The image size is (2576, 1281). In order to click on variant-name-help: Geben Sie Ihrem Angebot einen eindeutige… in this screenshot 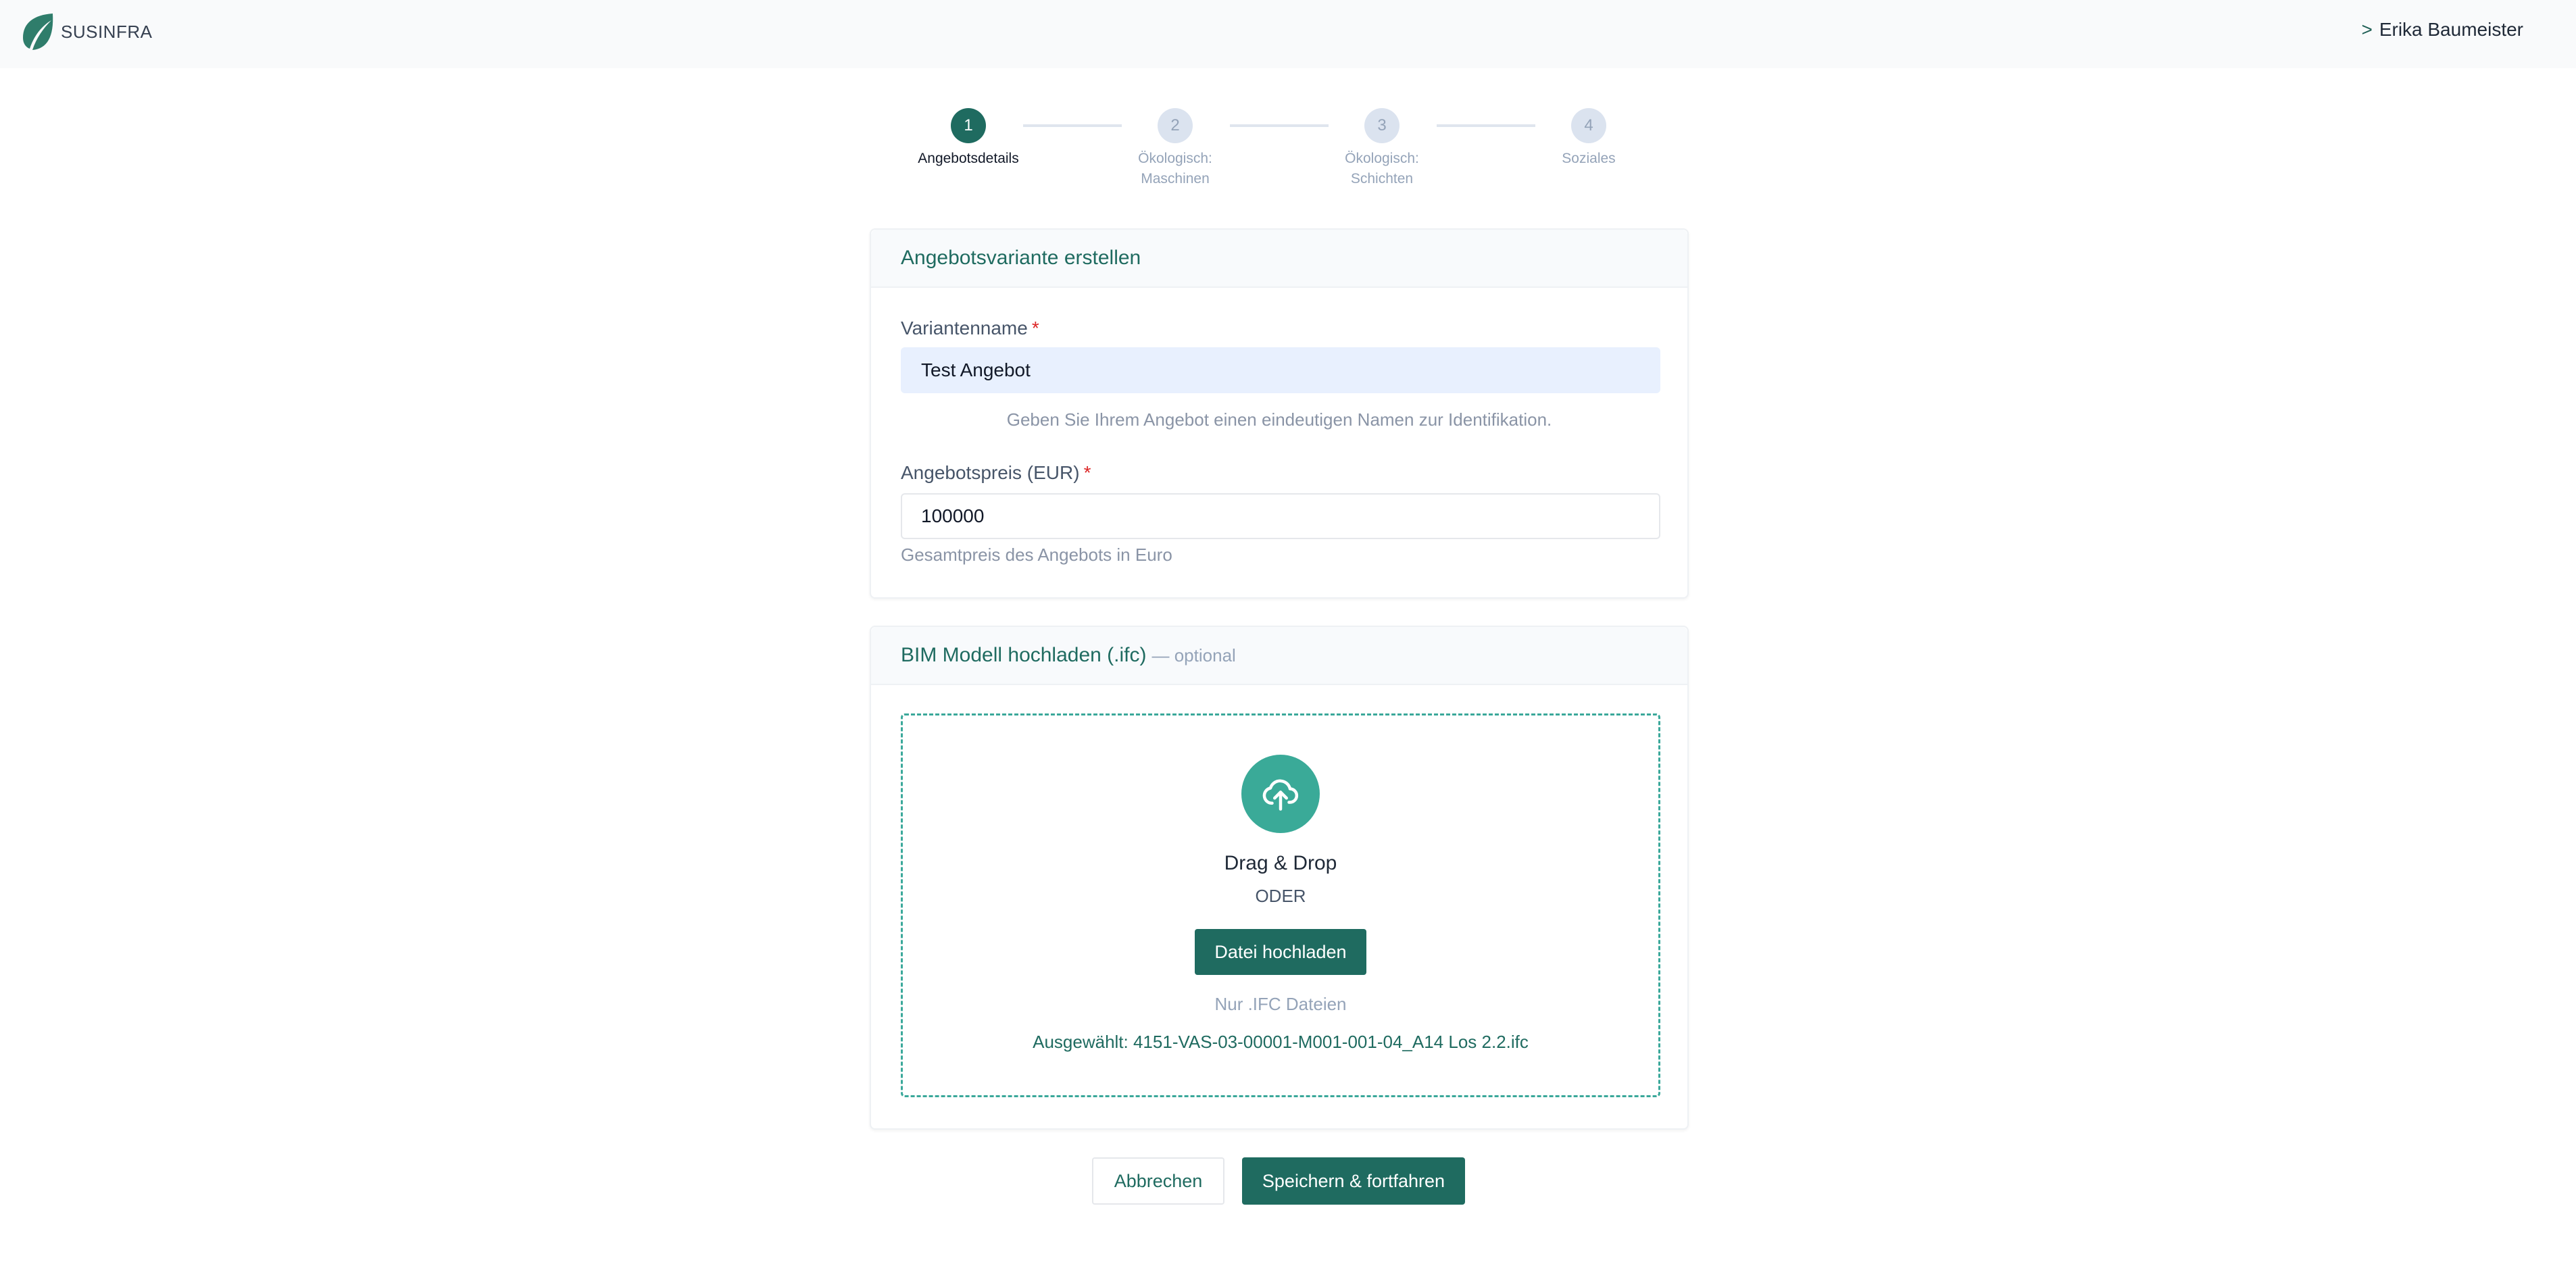, I will do `click(1279, 420)`.